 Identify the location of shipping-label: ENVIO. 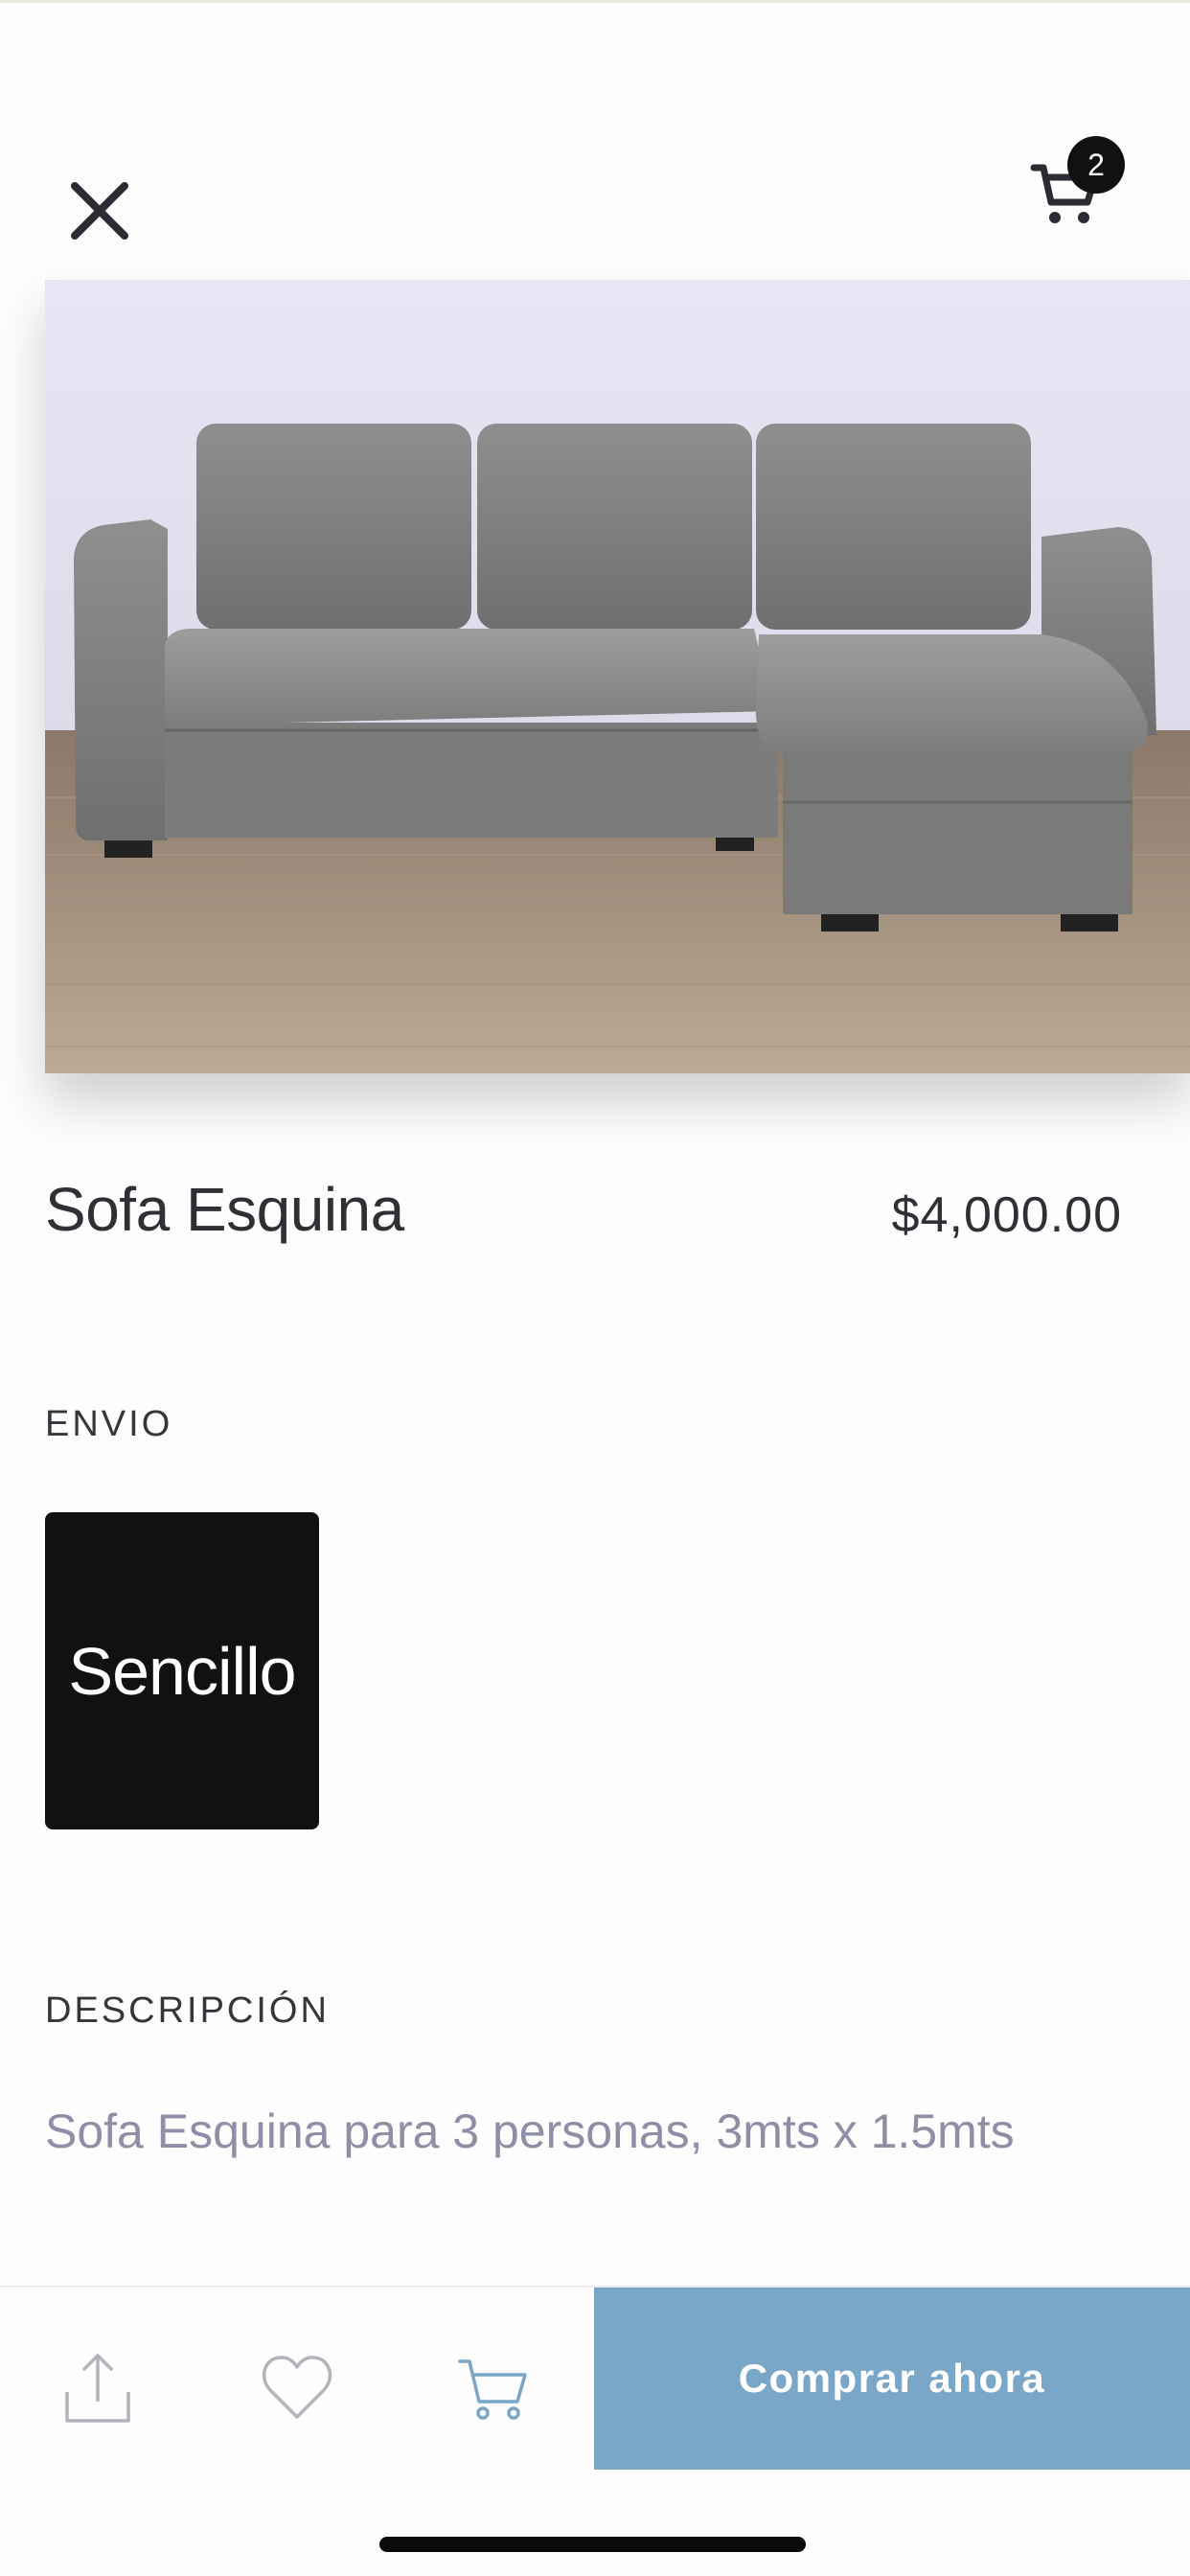
(109, 1424).